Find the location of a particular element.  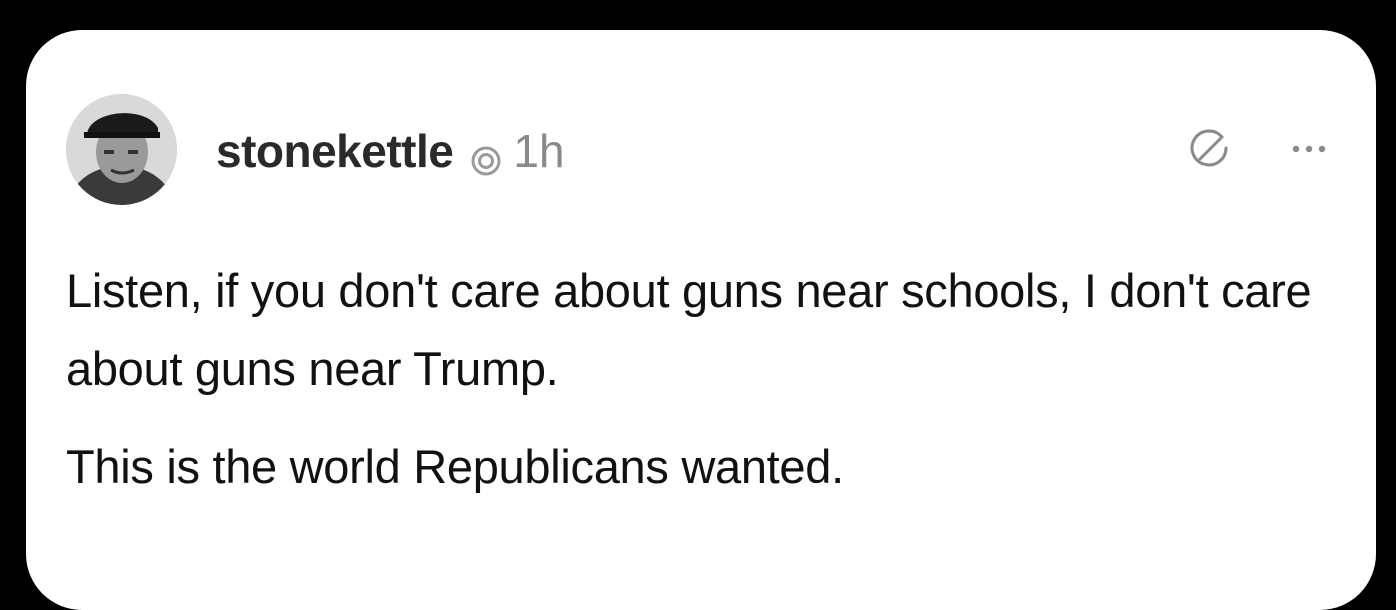

avatar is located at coordinates (121, 149).